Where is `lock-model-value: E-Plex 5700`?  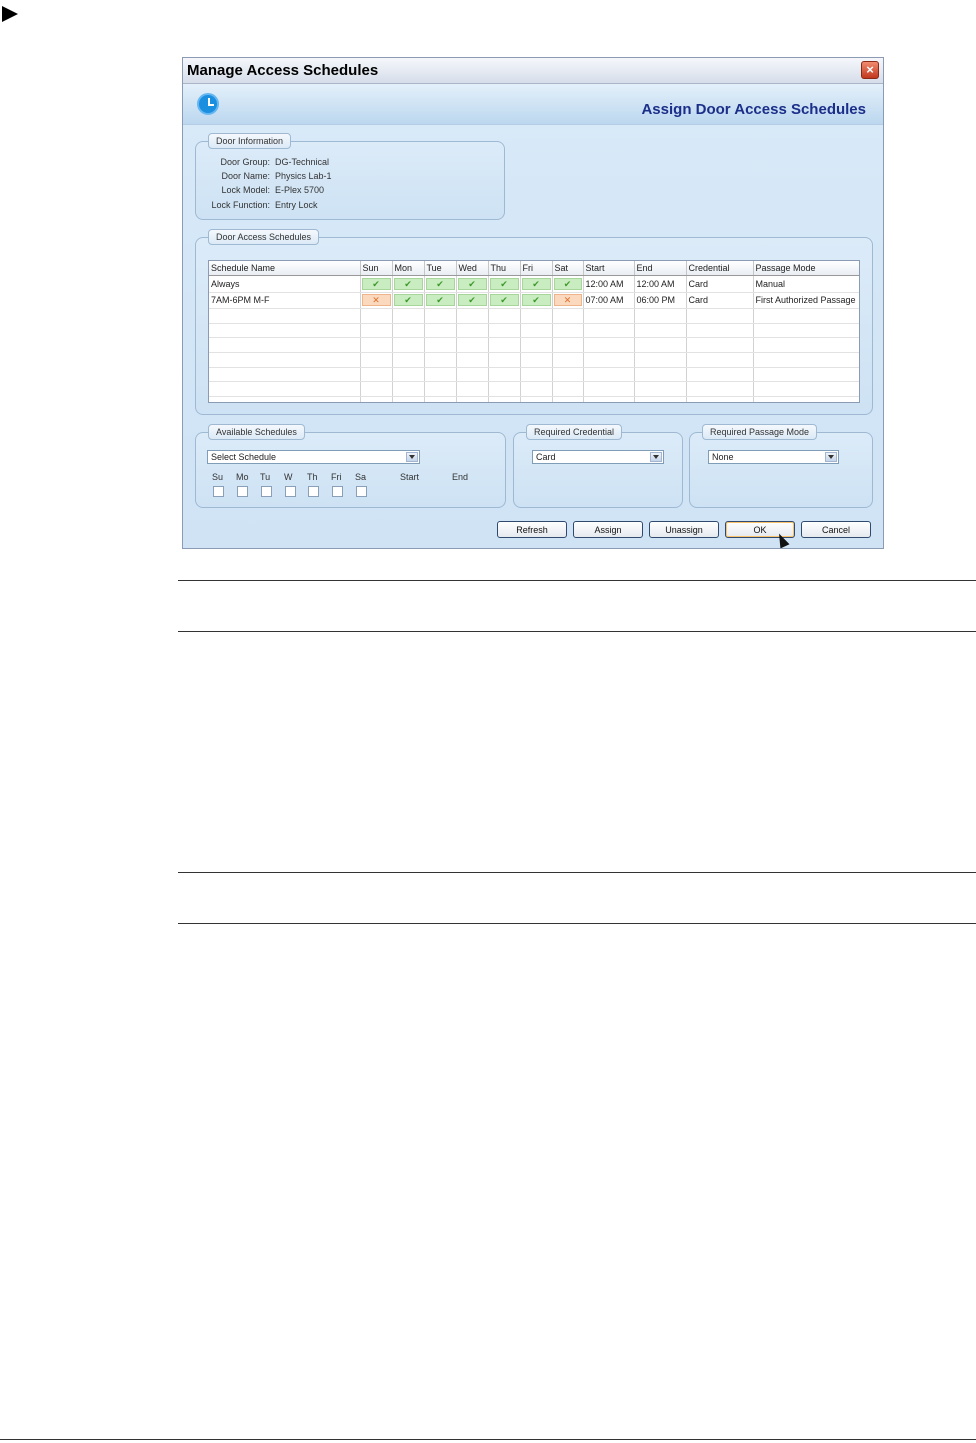
lock-model-value: E-Plex 5700 is located at coordinates (300, 190).